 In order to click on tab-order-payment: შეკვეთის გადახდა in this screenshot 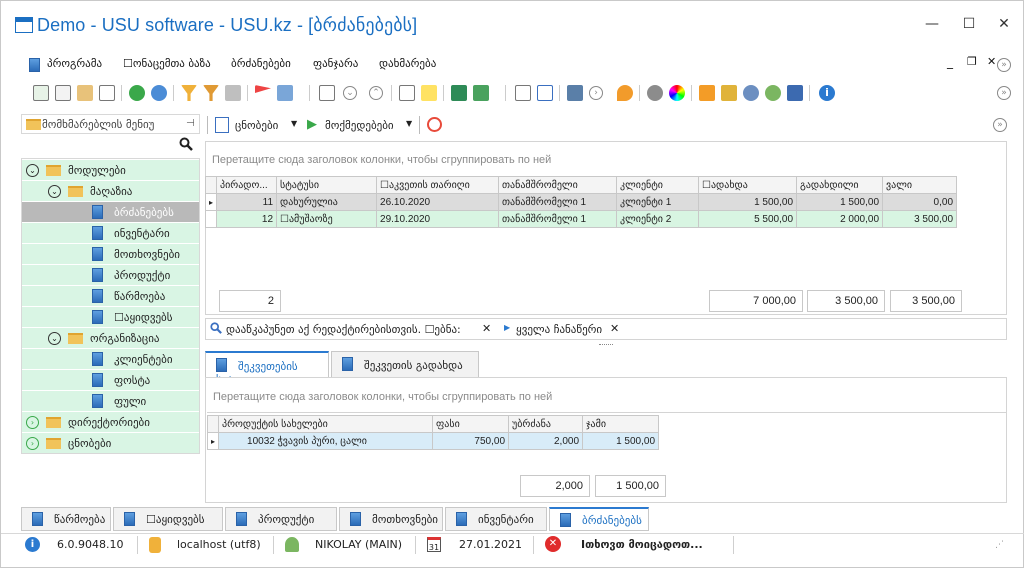, I will do `click(405, 364)`.